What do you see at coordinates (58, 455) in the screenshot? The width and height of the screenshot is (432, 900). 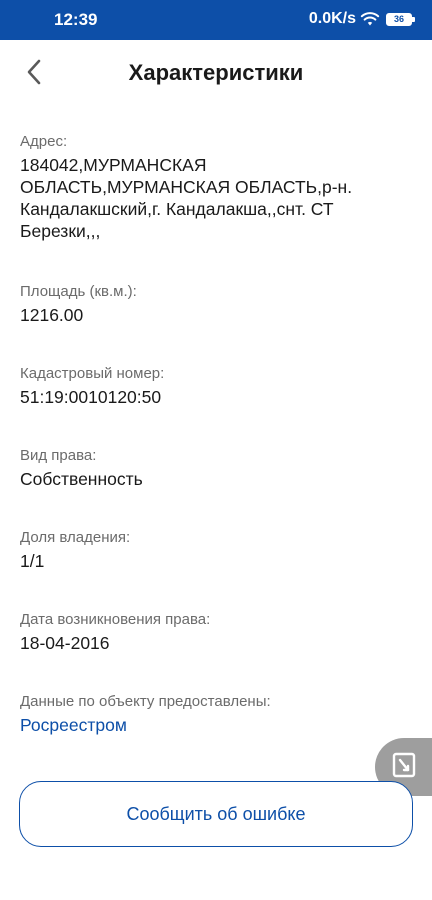 I see `field-label: Вид права:` at bounding box center [58, 455].